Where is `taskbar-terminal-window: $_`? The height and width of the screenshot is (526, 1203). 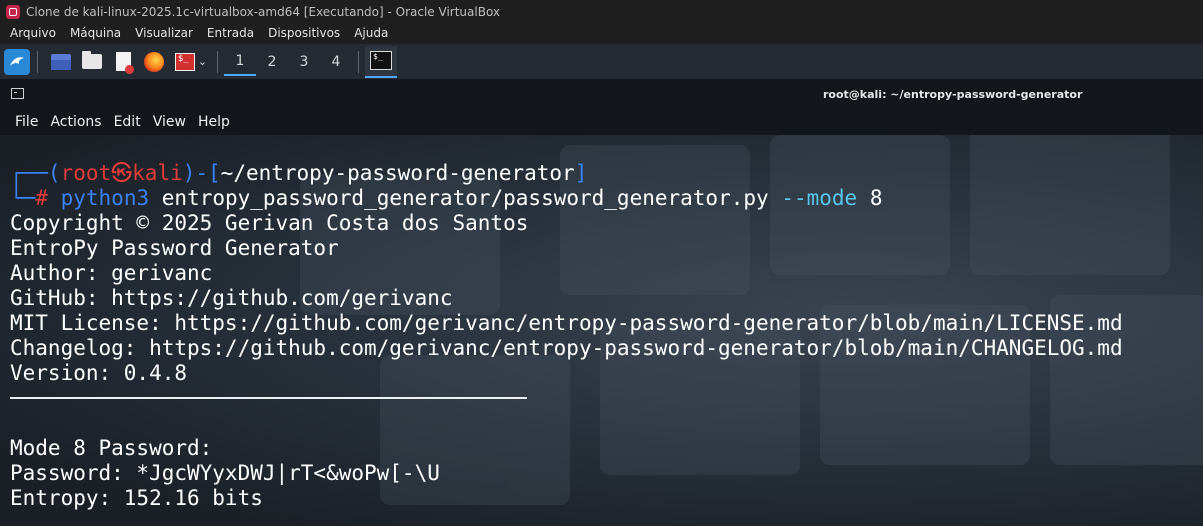
taskbar-terminal-window: $_ is located at coordinates (381, 61).